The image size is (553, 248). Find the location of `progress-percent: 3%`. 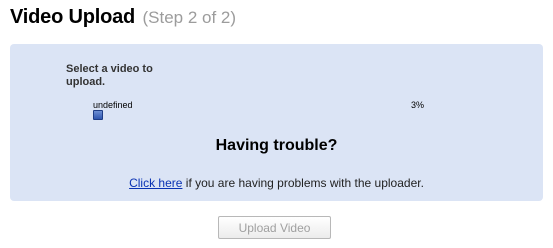

progress-percent: 3% is located at coordinates (418, 105).